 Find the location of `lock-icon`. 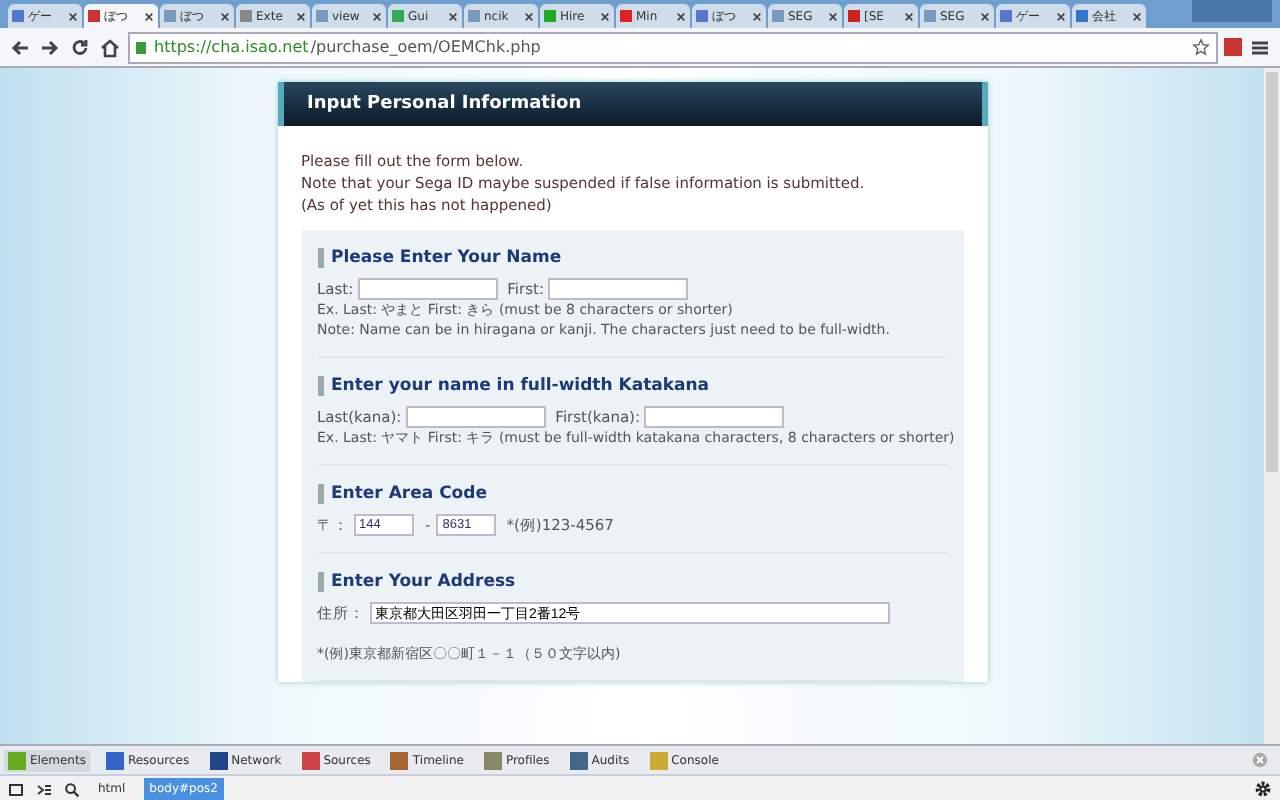

lock-icon is located at coordinates (141, 47).